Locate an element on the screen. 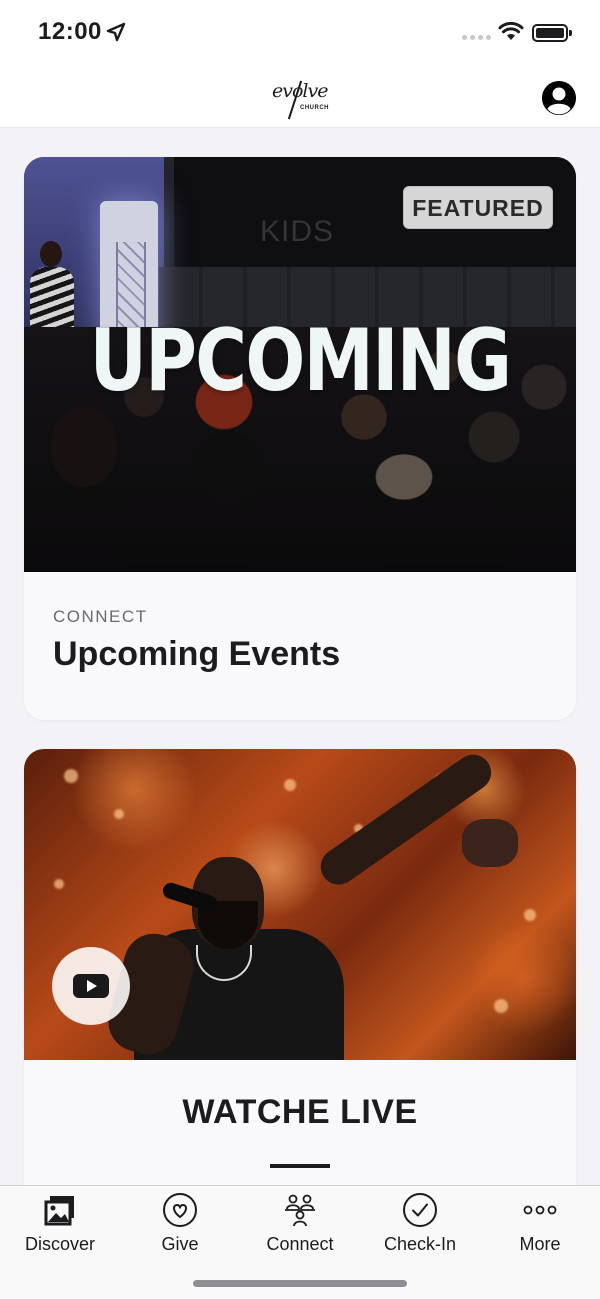 The width and height of the screenshot is (600, 1299). card-eyebrow: CONNECT is located at coordinates (100, 616).